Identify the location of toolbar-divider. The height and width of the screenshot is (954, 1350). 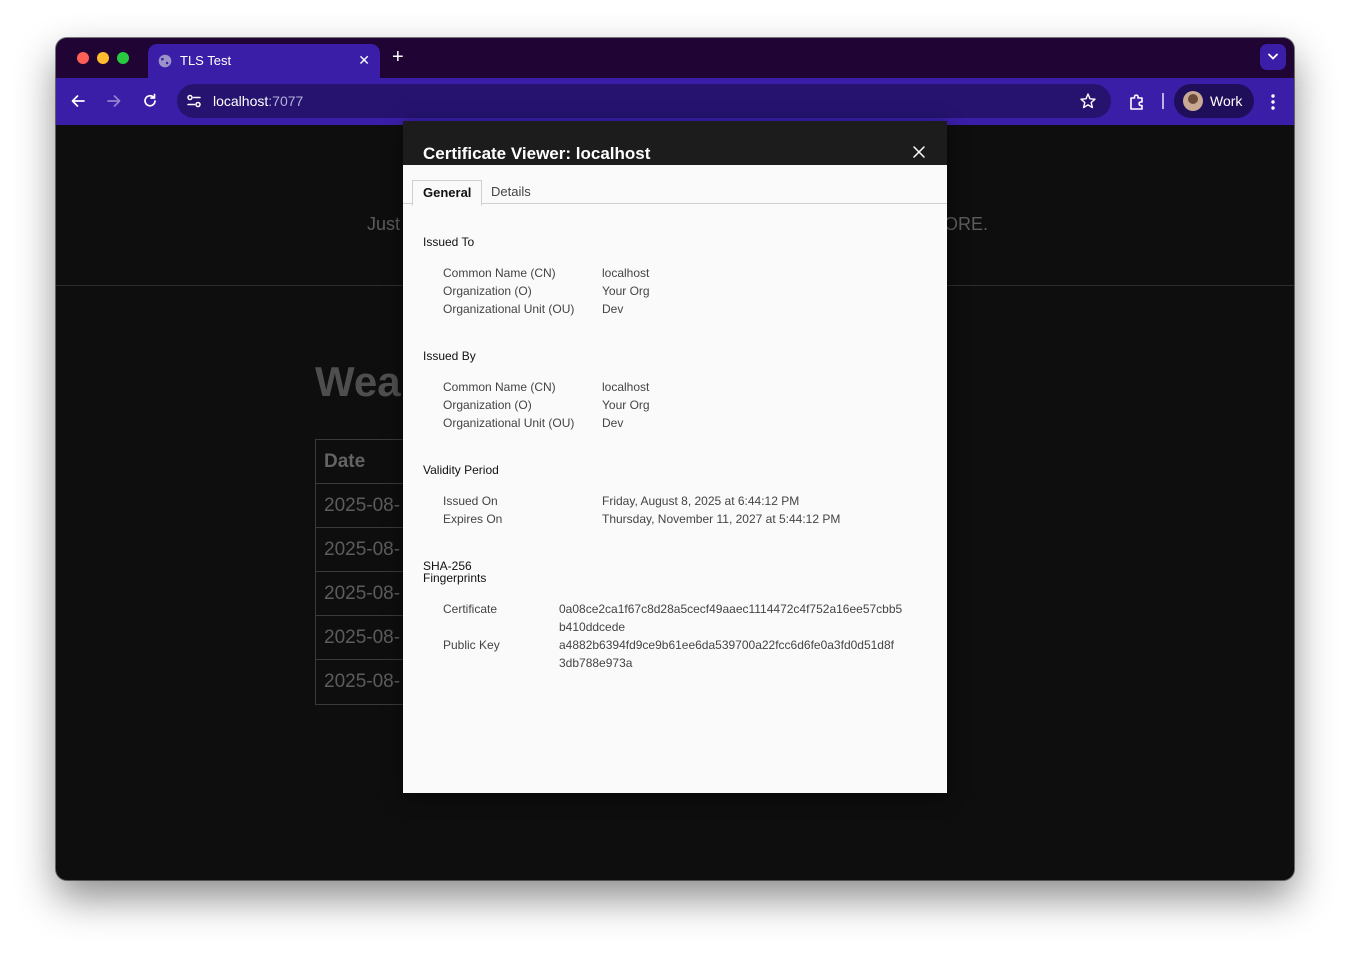
(1163, 101).